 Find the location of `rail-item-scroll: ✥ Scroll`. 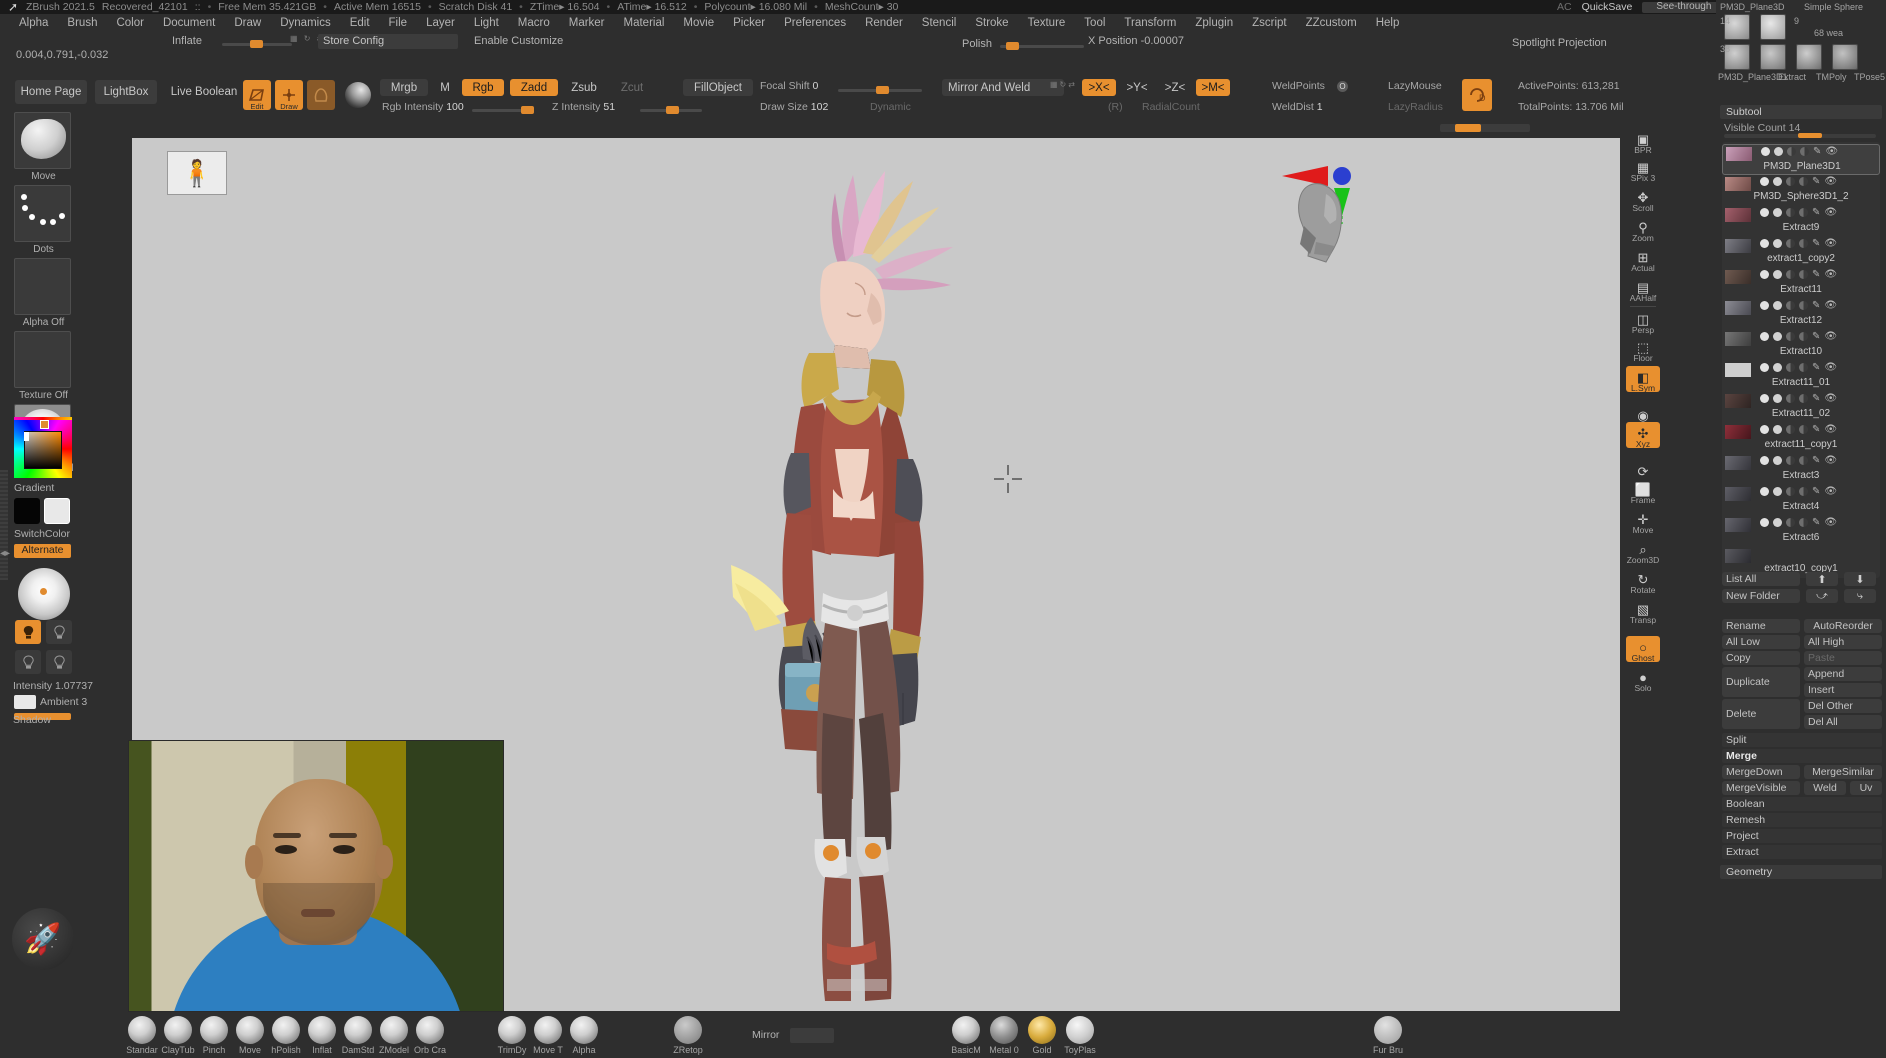

rail-item-scroll: ✥ Scroll is located at coordinates (1643, 199).